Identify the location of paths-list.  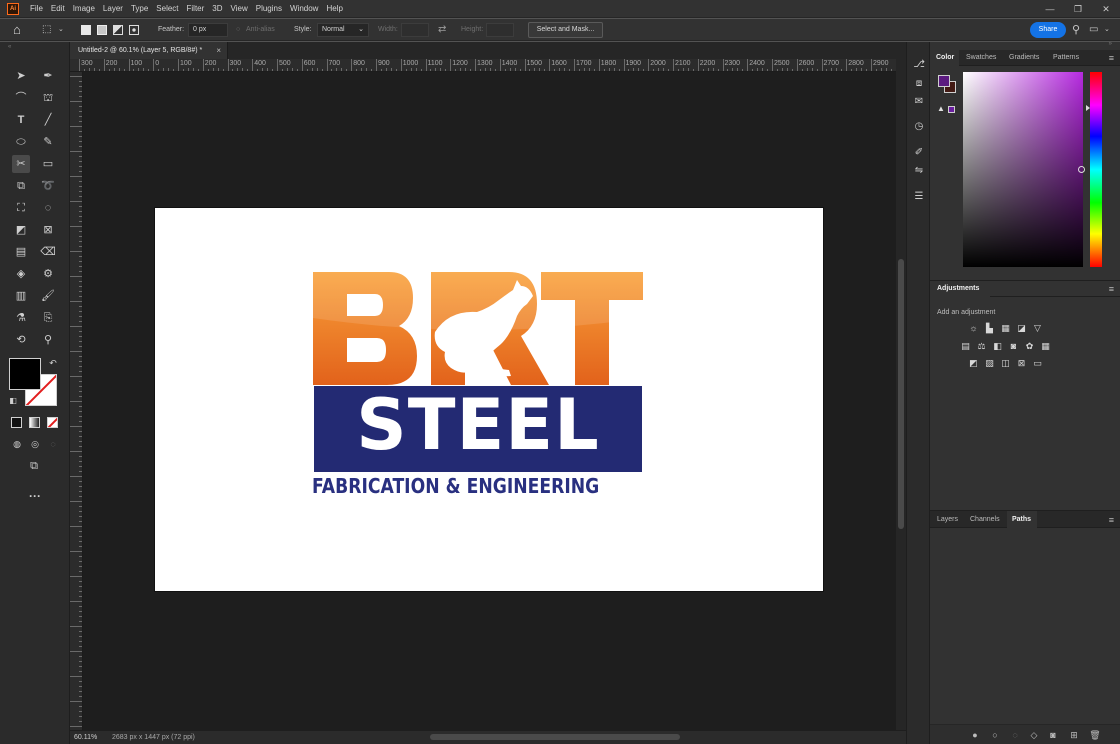
(1025, 626).